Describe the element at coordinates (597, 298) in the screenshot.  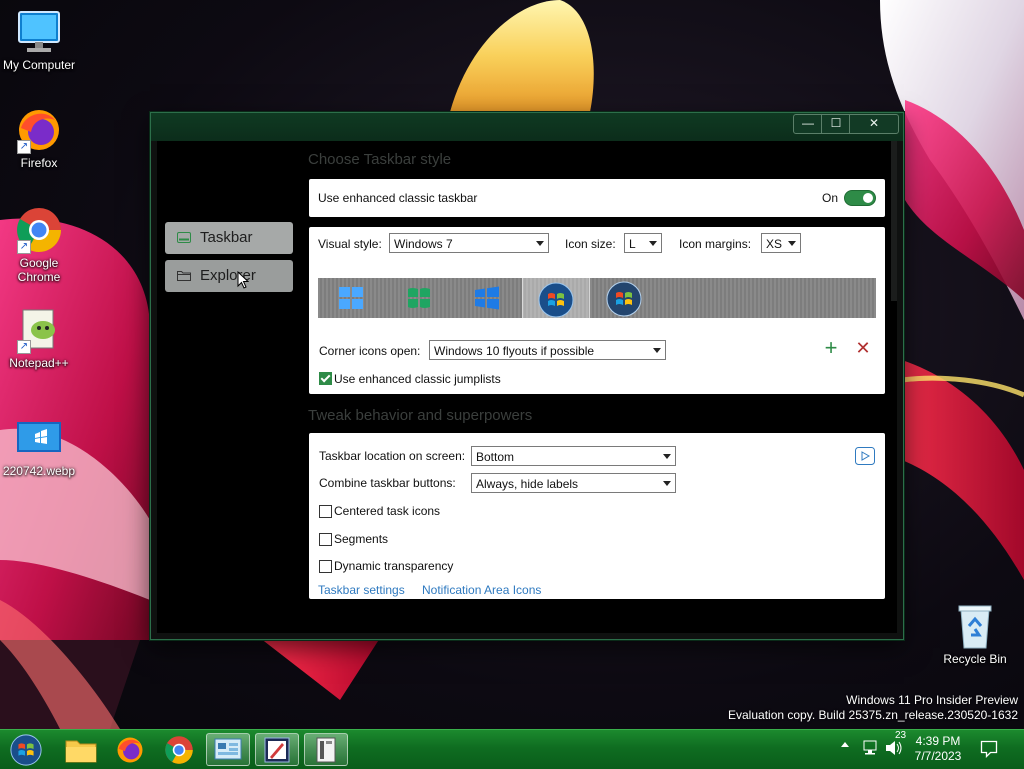
I see `start-button-style-strip` at that location.